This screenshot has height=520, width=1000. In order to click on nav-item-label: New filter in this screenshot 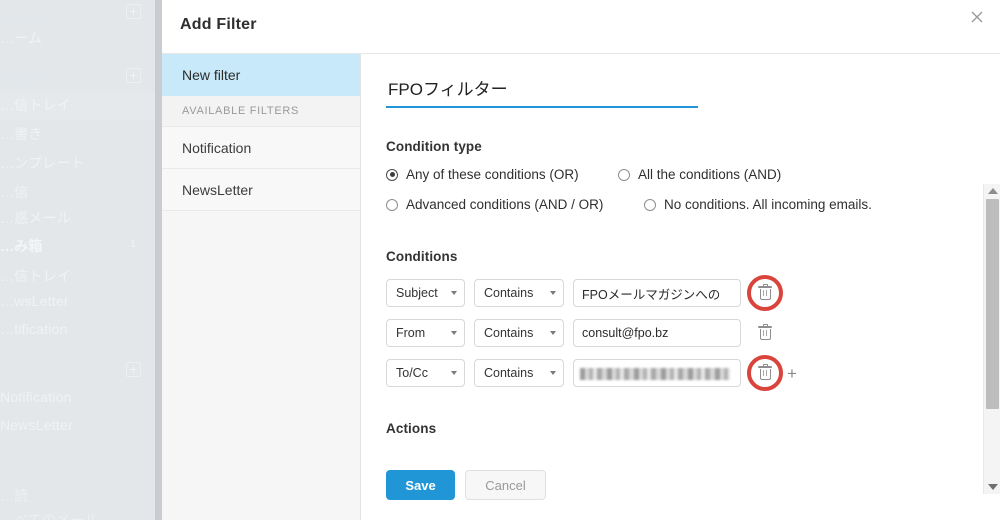, I will do `click(211, 74)`.